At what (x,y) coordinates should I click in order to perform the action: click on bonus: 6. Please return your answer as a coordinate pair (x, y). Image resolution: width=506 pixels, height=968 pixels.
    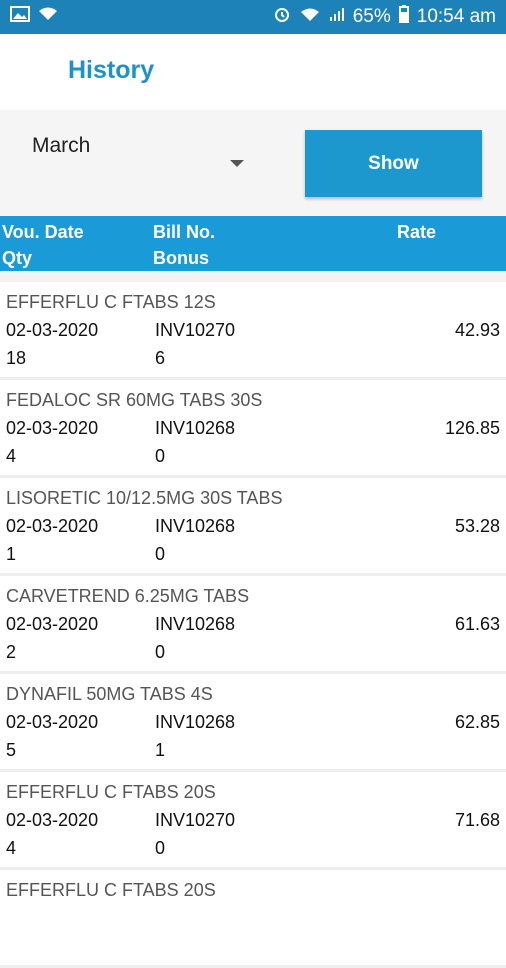
    Looking at the image, I should click on (160, 358).